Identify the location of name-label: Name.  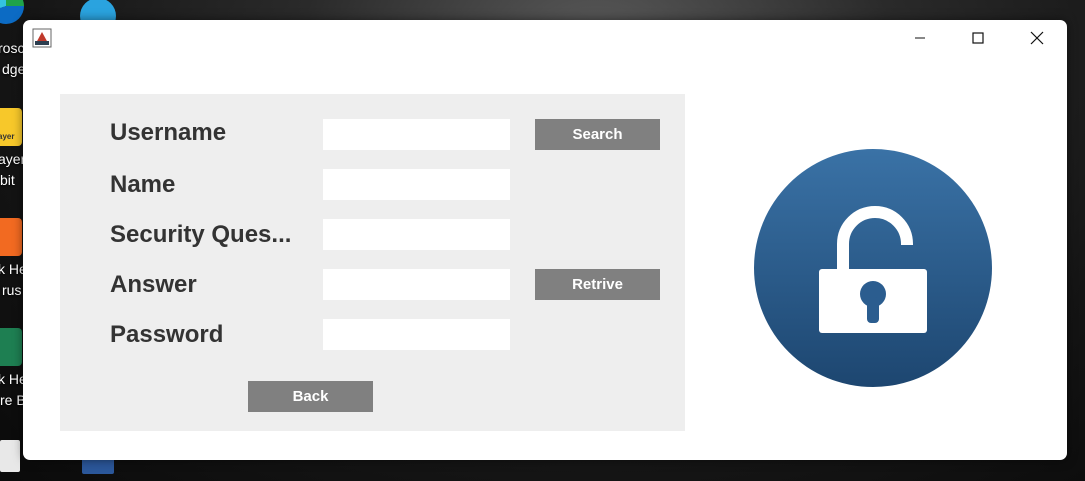
(143, 184).